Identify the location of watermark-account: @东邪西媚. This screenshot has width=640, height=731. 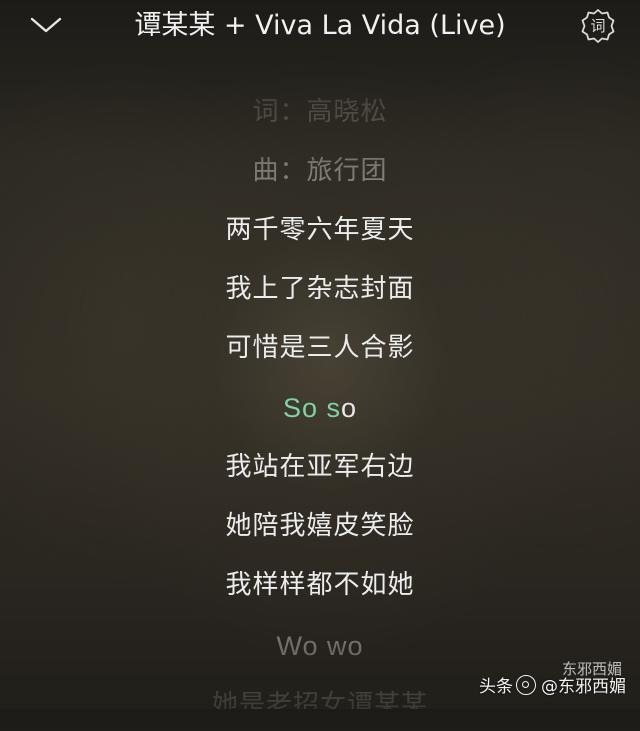
(583, 687).